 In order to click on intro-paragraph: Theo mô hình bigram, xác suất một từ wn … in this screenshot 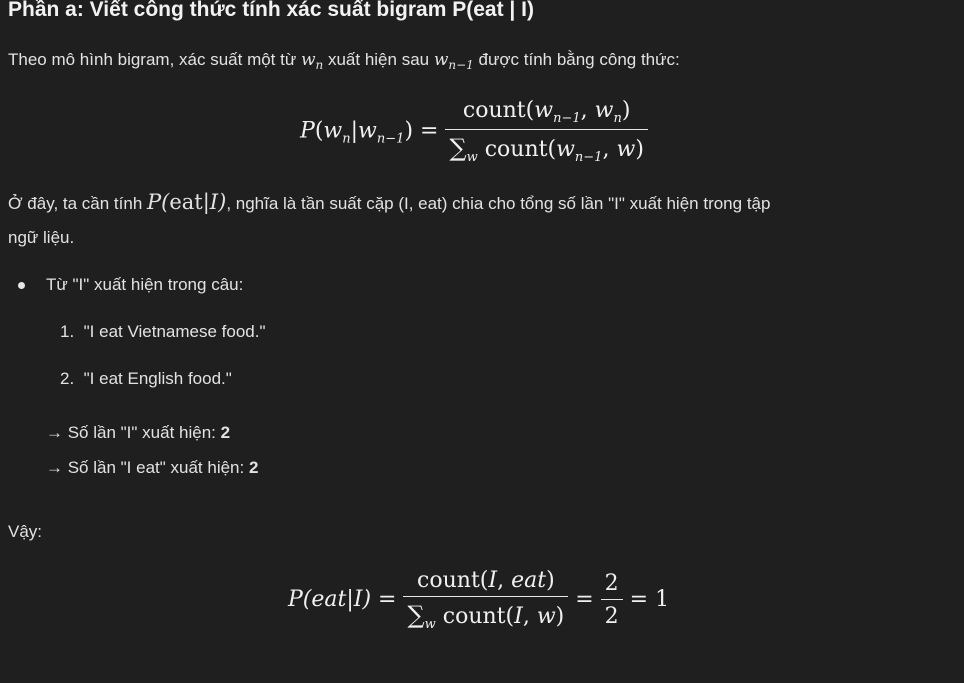, I will do `click(344, 61)`.